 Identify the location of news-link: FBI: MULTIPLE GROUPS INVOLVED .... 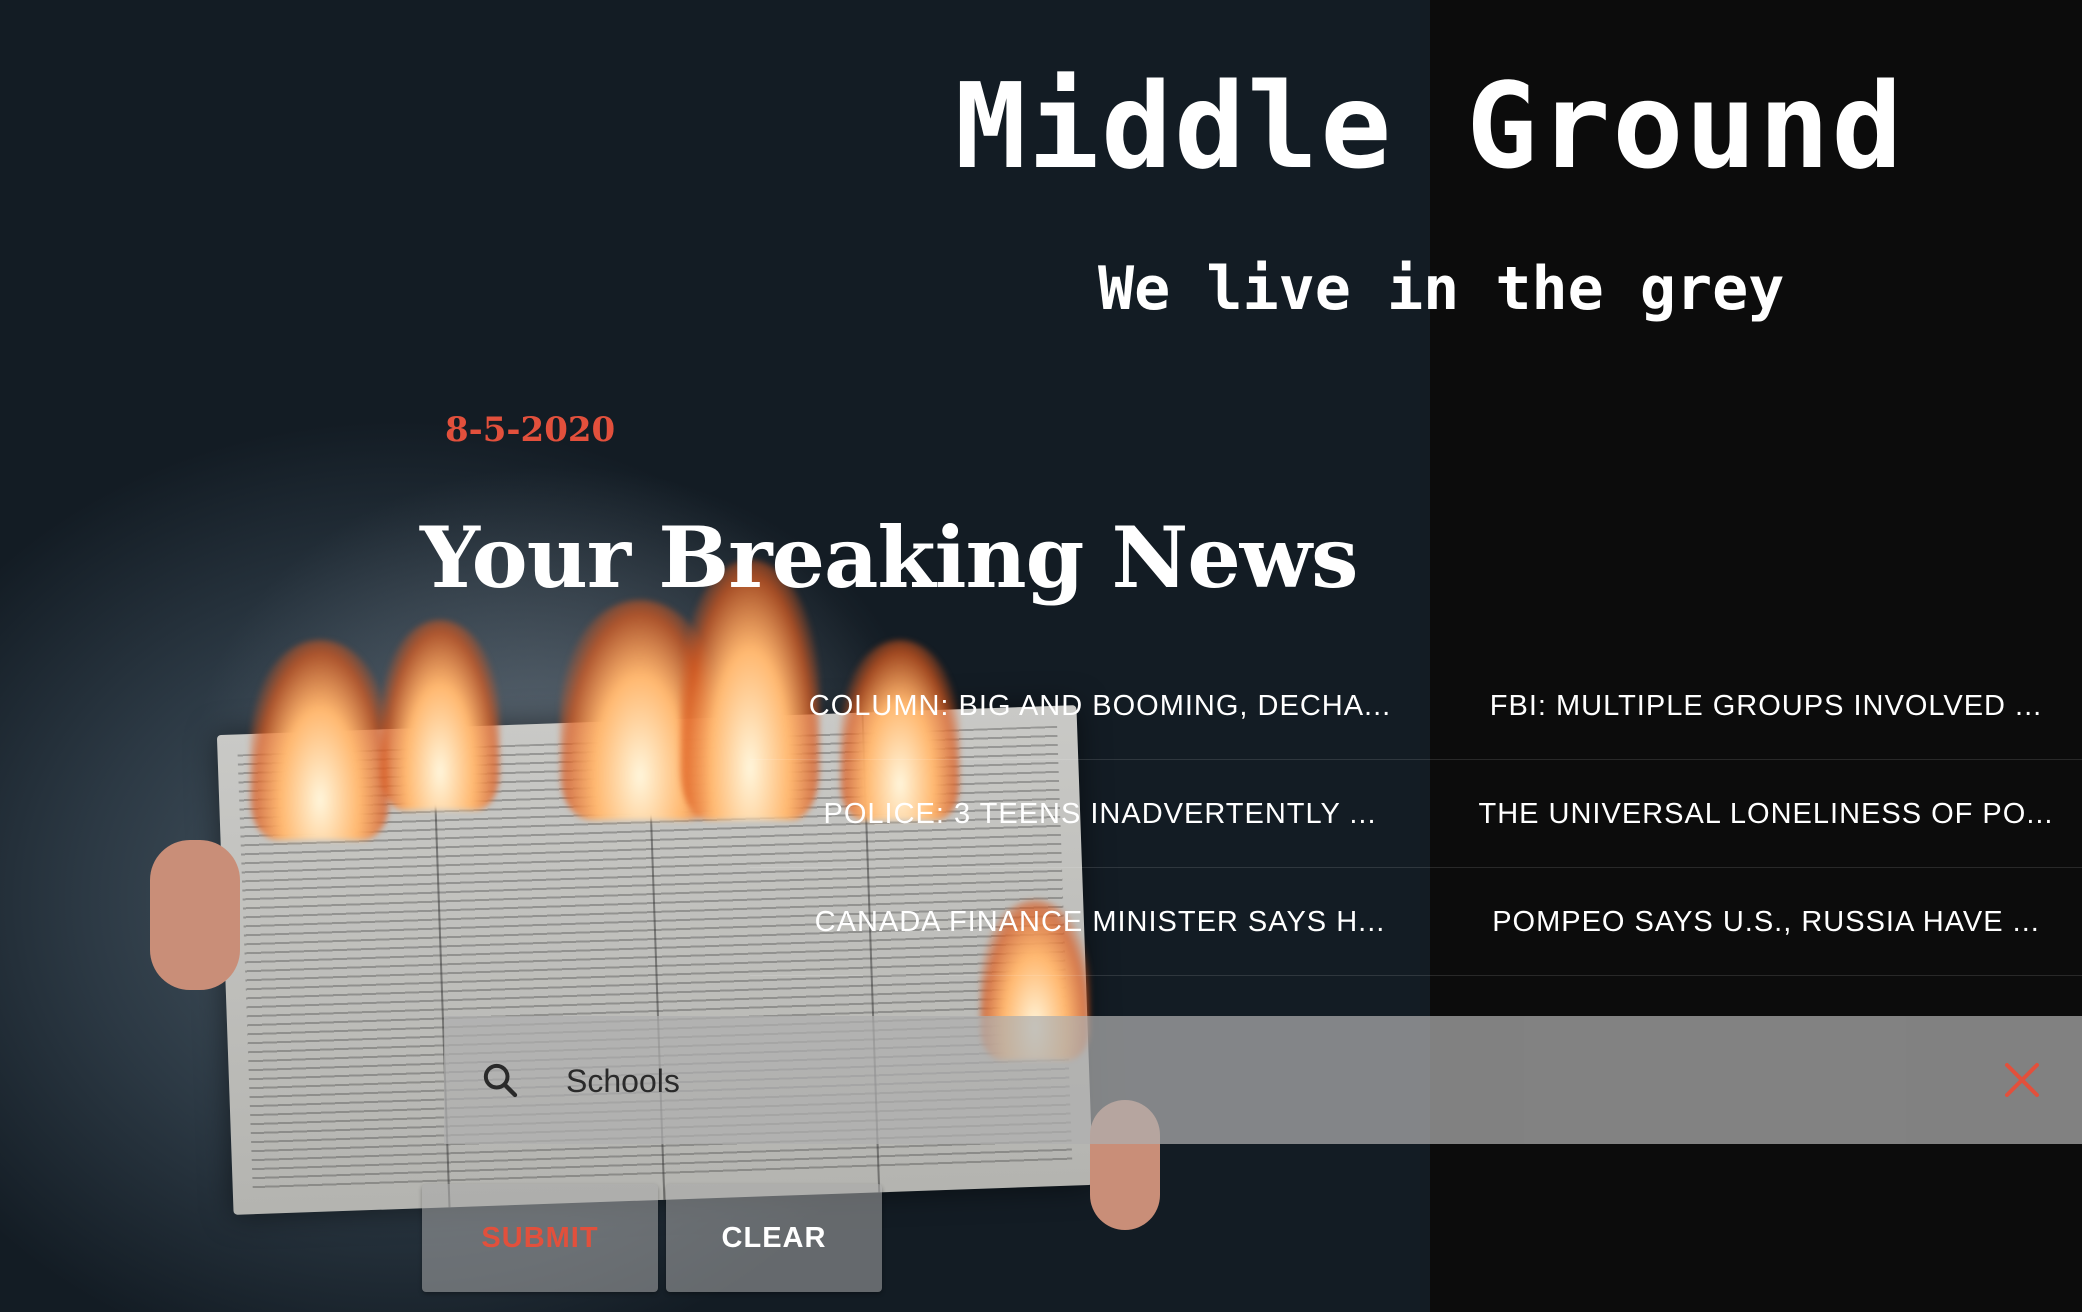
(1766, 706).